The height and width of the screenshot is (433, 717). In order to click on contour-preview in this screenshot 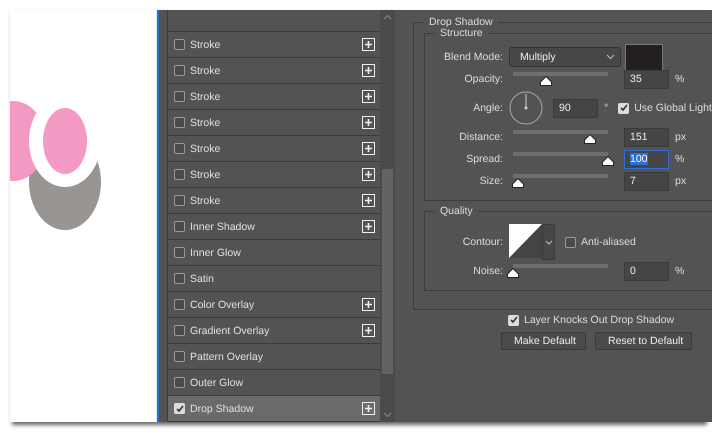, I will do `click(525, 241)`.